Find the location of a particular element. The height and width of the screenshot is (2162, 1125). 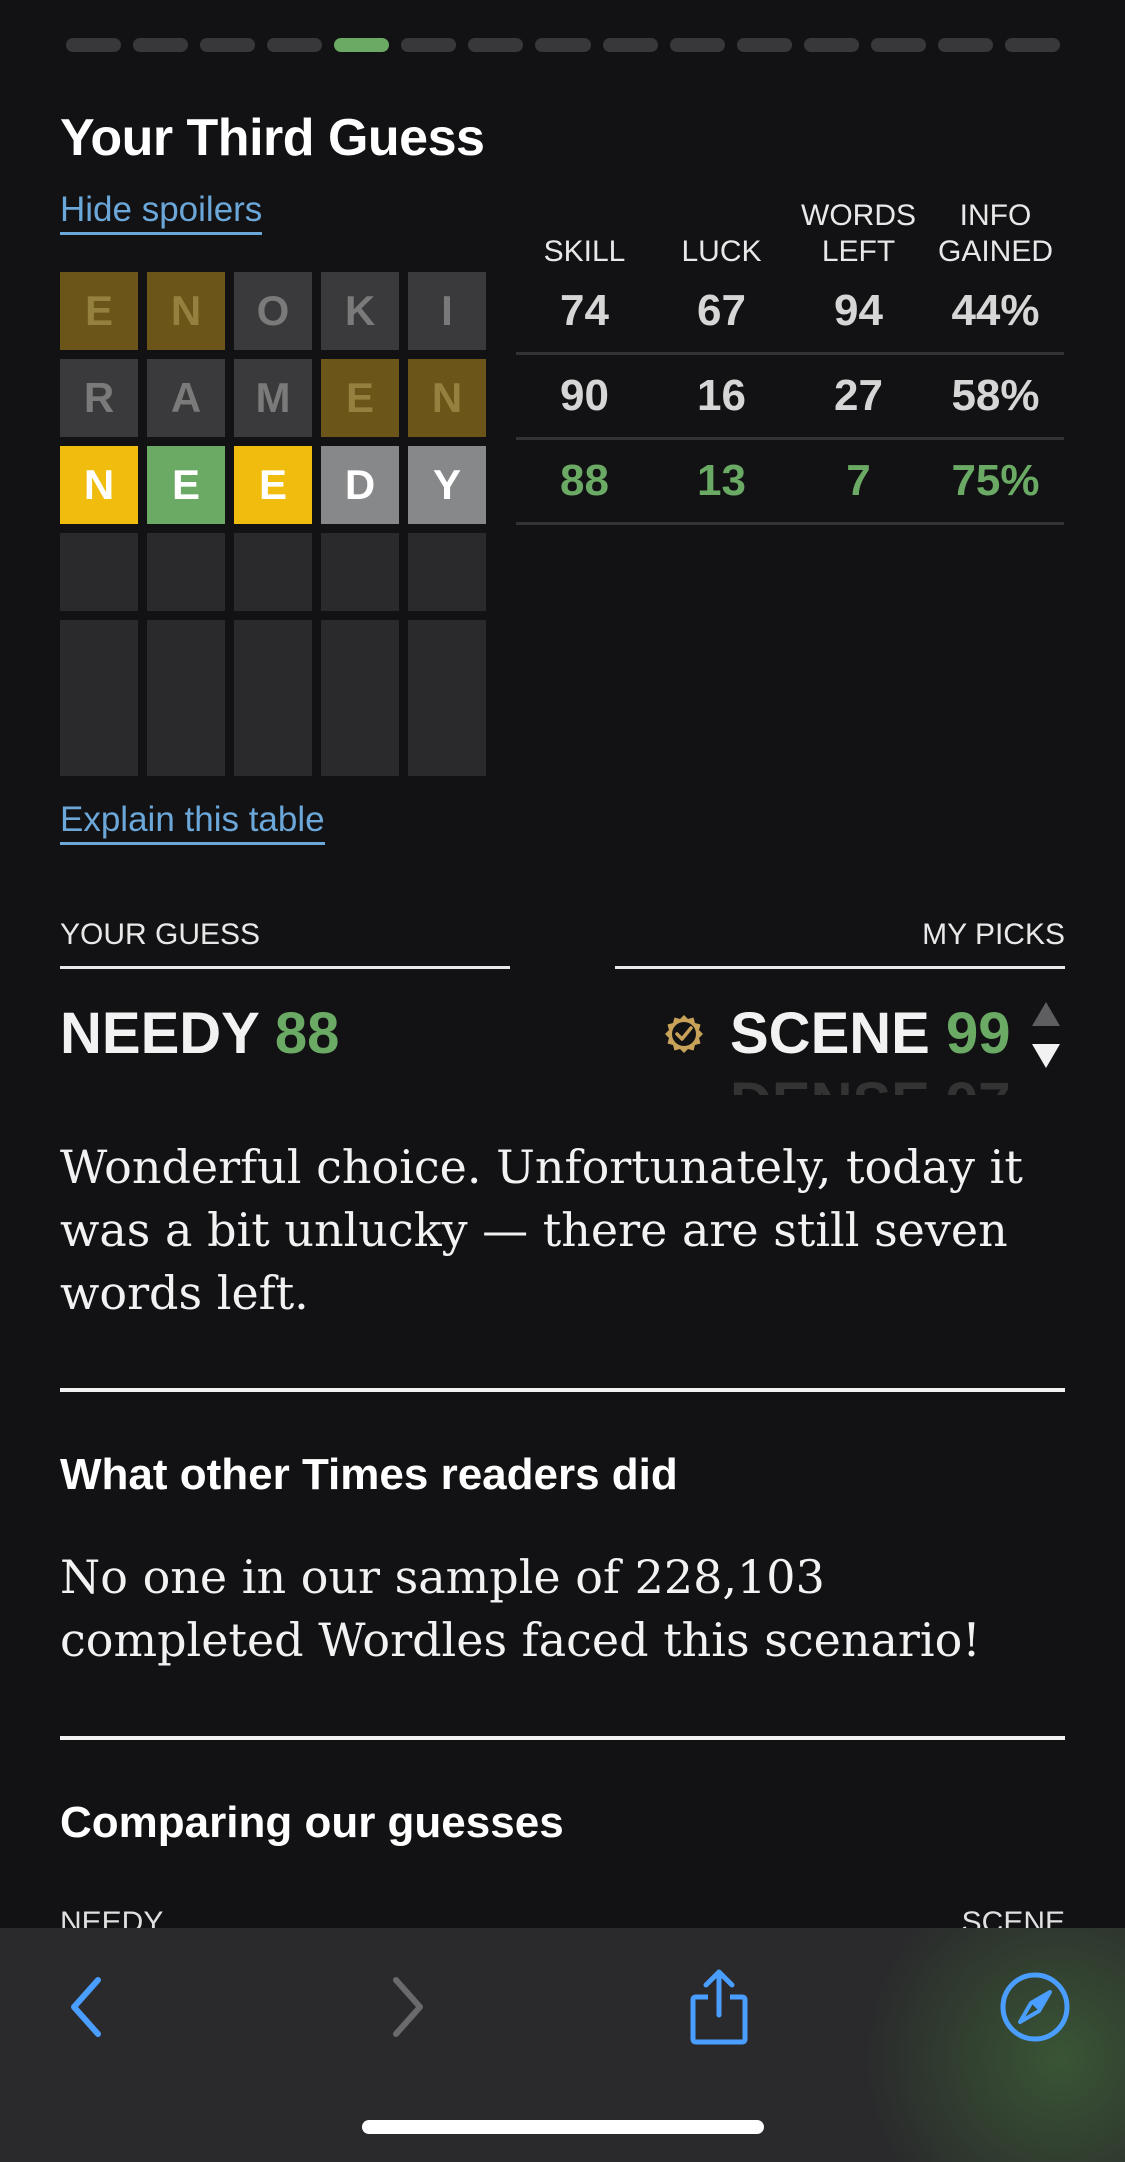

luck-value: 13 is located at coordinates (721, 480).